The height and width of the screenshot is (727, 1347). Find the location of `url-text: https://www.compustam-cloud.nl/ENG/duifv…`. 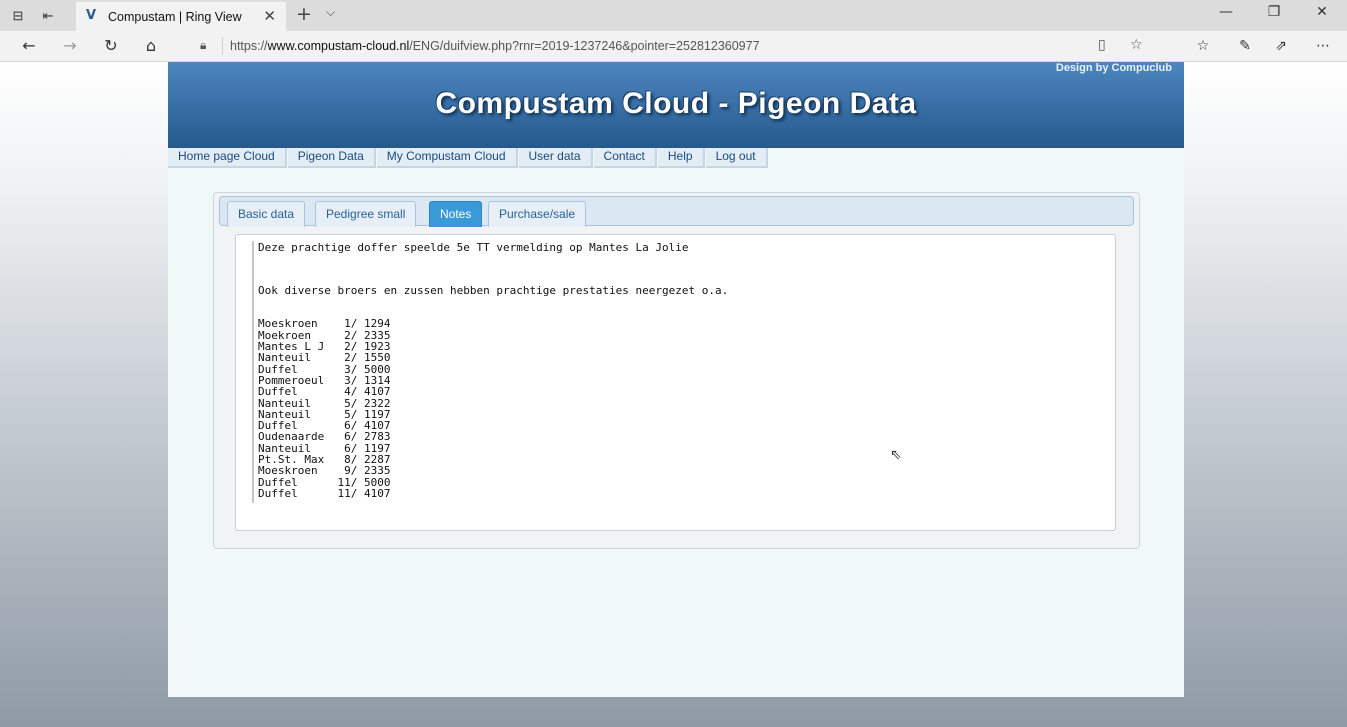

url-text: https://www.compustam-cloud.nl/ENG/duifv… is located at coordinates (495, 46).